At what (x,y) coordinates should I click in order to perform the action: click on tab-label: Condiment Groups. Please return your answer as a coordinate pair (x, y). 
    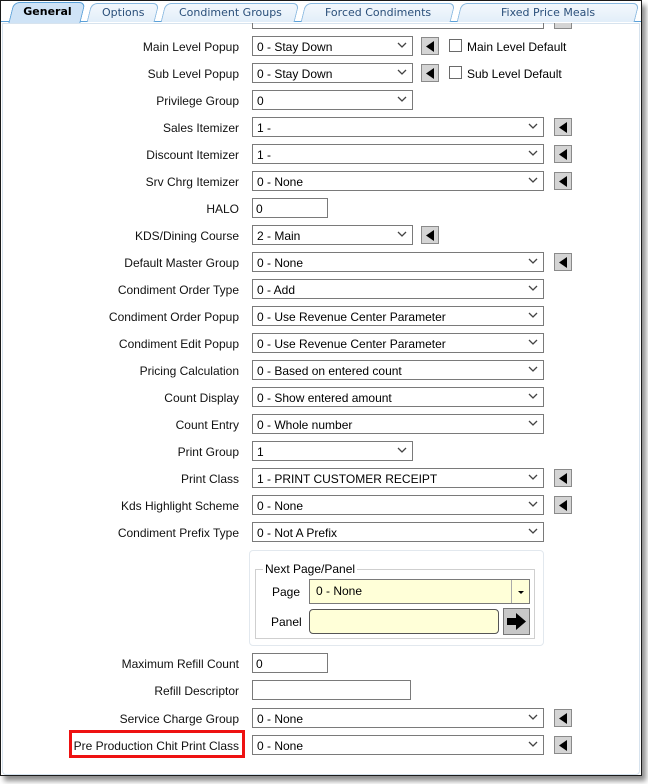
    Looking at the image, I should click on (230, 12).